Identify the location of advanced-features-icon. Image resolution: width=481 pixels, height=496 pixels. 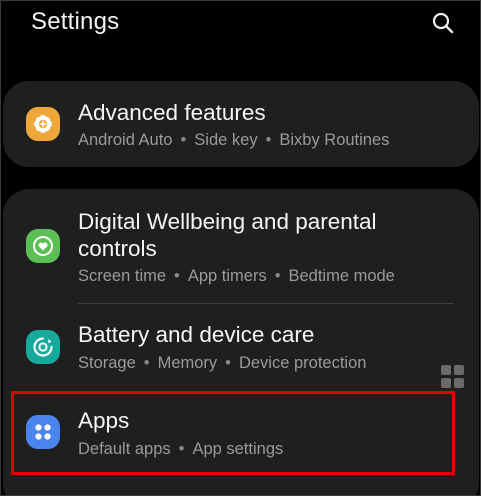
(43, 124).